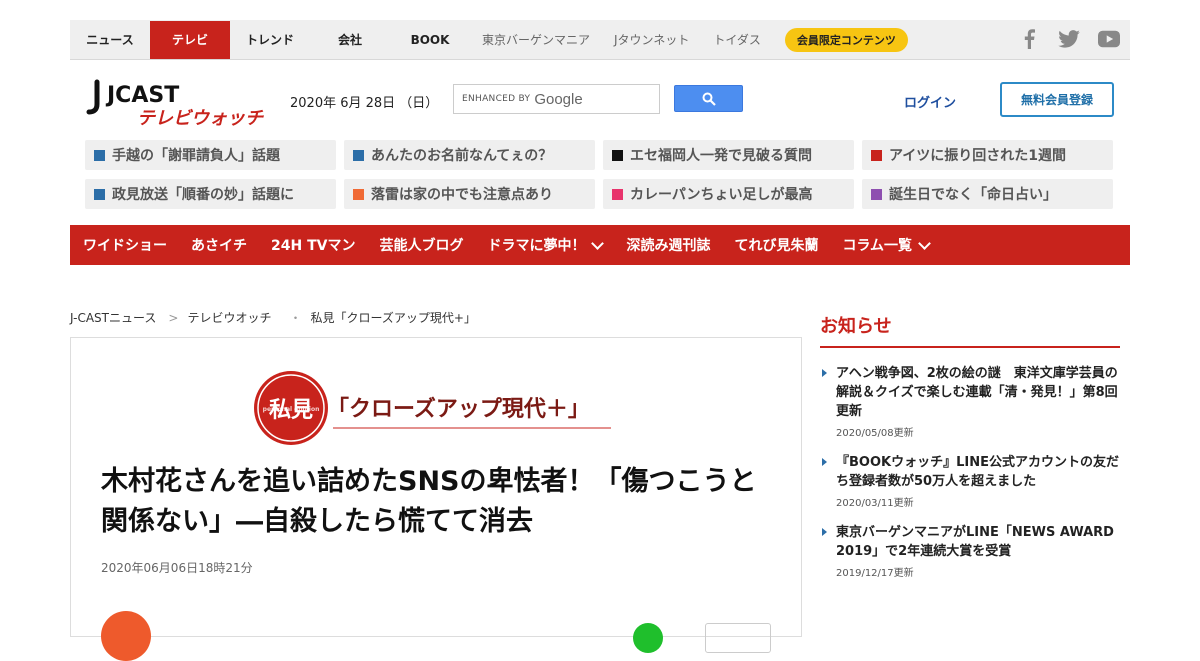 Image resolution: width=1200 pixels, height=661 pixels. I want to click on breadcrumb-home: J-CASTニュース, so click(113, 317).